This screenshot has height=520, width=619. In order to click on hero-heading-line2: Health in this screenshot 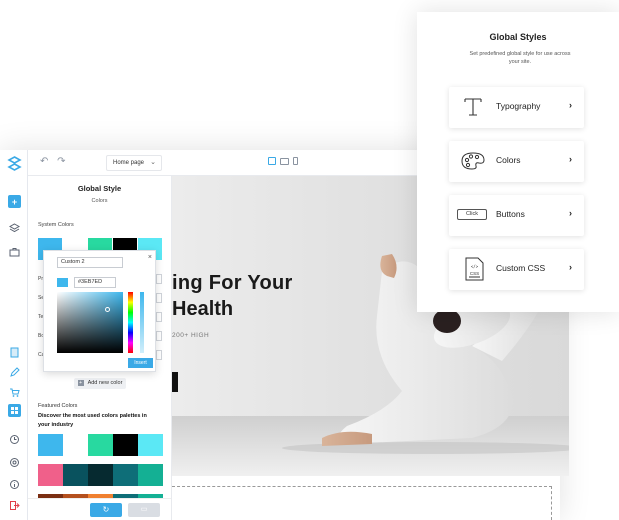, I will do `click(203, 309)`.